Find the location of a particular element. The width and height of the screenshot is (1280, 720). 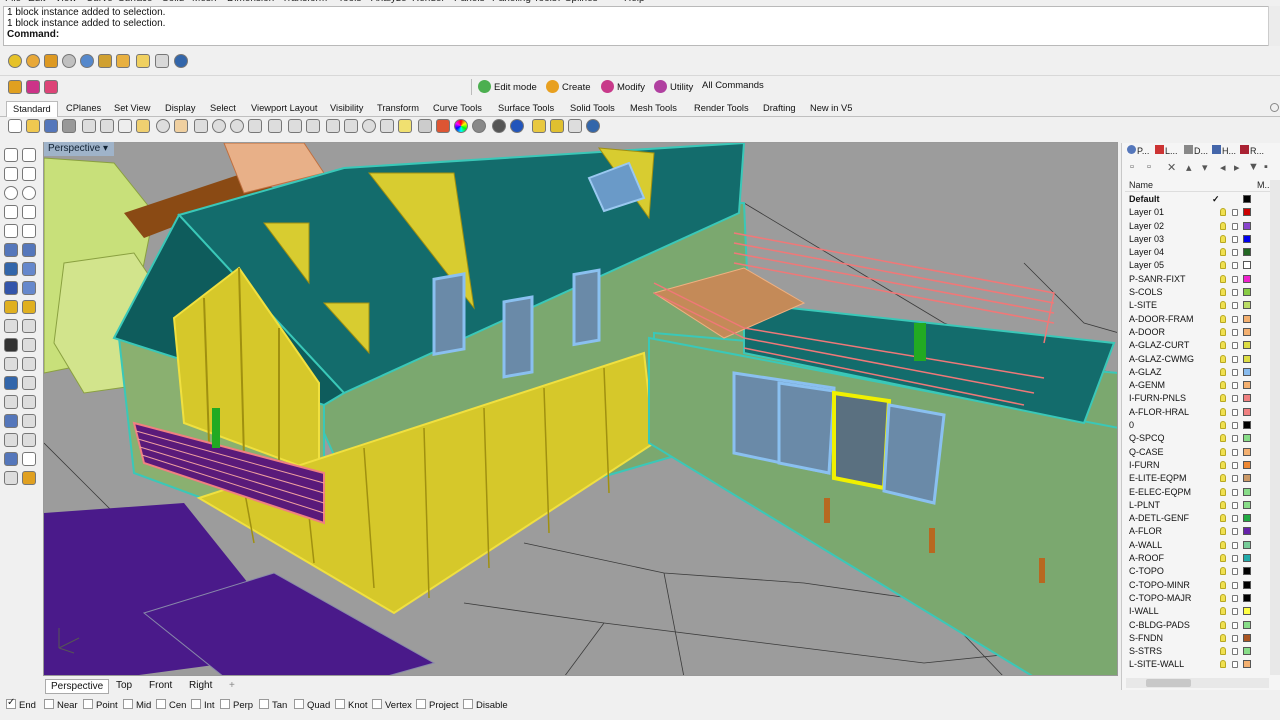

point-icon is located at coordinates (29, 155).